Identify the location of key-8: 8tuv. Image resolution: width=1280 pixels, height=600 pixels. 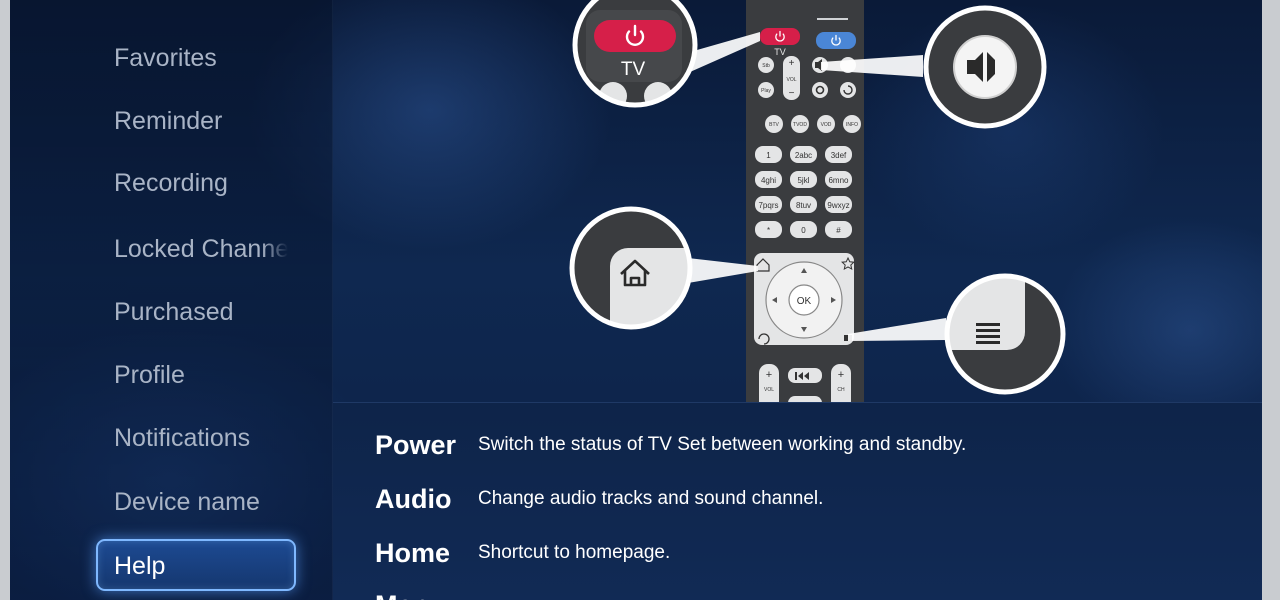
(803, 205).